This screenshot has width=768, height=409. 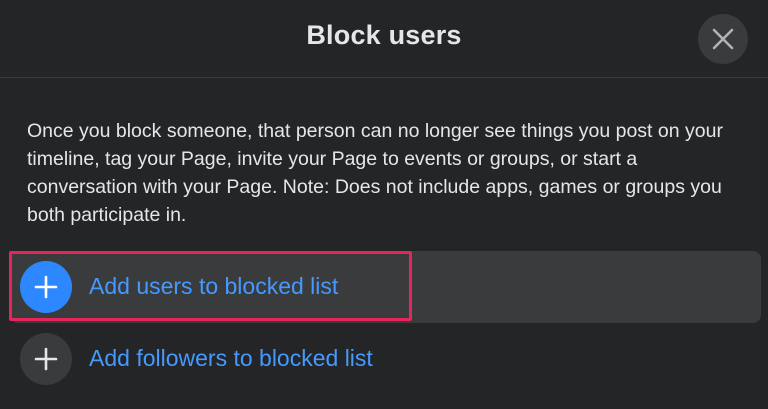 I want to click on add-followers-label: Add followers to blocked list, so click(x=231, y=358).